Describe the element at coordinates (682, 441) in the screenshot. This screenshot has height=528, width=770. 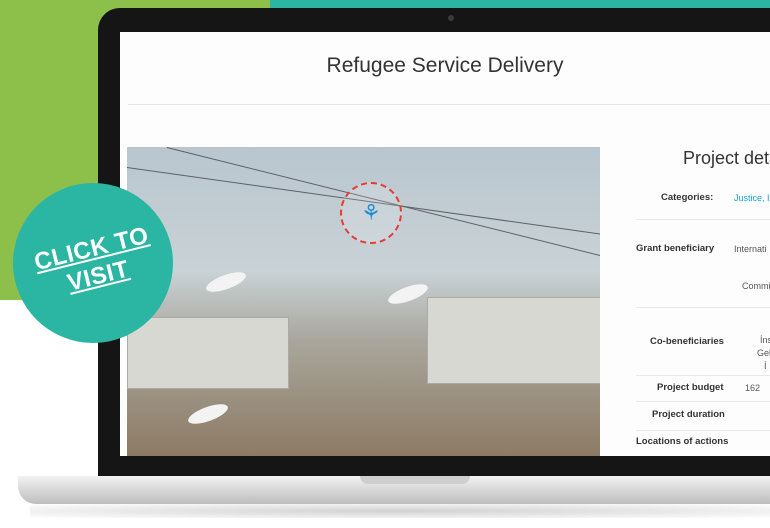
I see `locations-of-actions-label: Locations of actions` at that location.